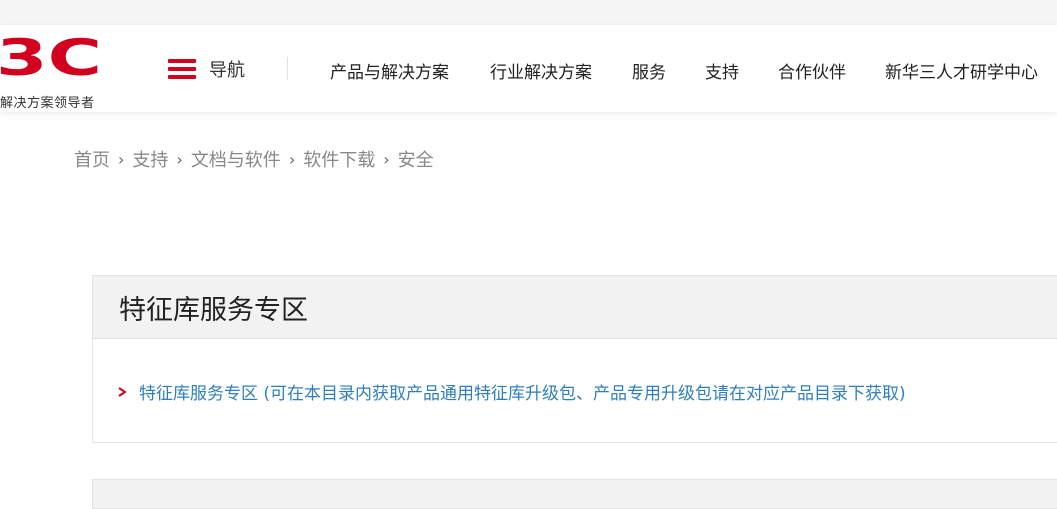 The image size is (1057, 509). What do you see at coordinates (92, 159) in the screenshot?
I see `breadcrumb-home: 首页` at bounding box center [92, 159].